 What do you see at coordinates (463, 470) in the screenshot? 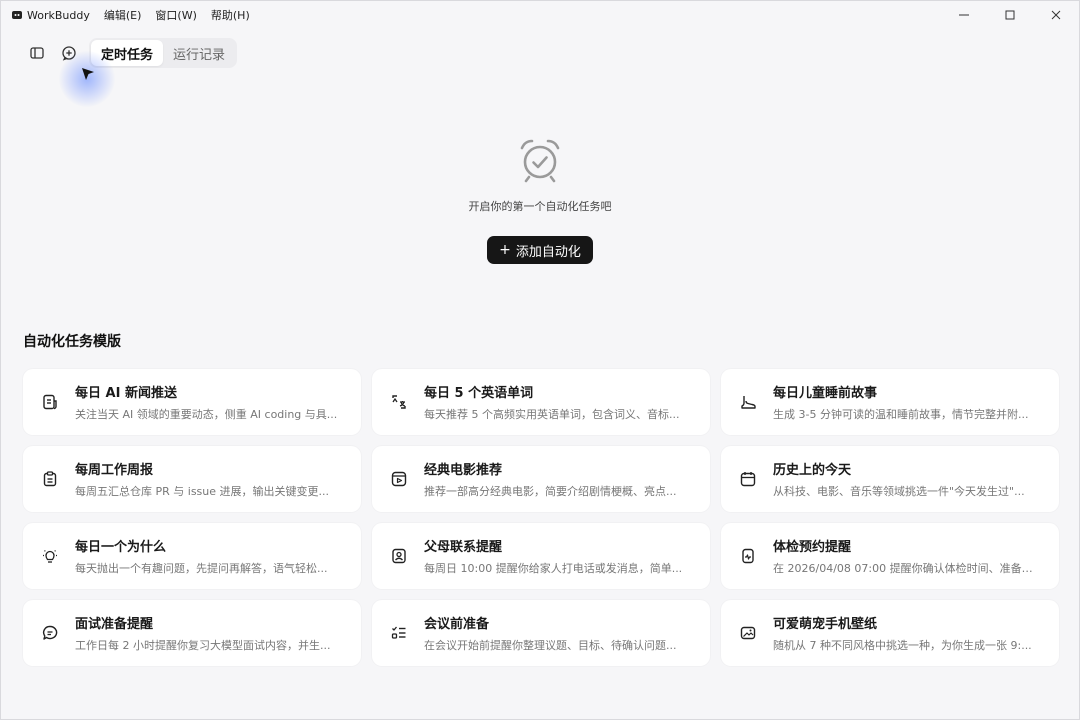
I see `template-title: 经典电影推荐` at bounding box center [463, 470].